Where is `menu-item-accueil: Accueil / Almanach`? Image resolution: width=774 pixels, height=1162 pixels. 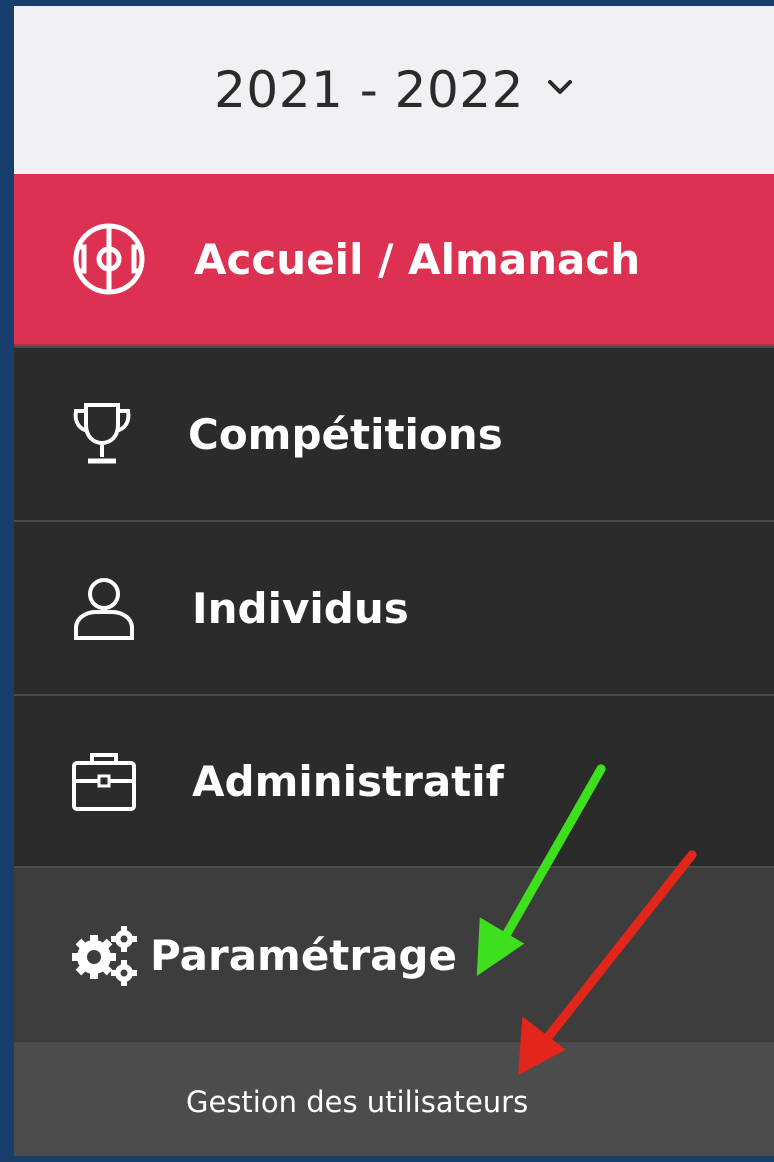 menu-item-accueil: Accueil / Almanach is located at coordinates (394, 260).